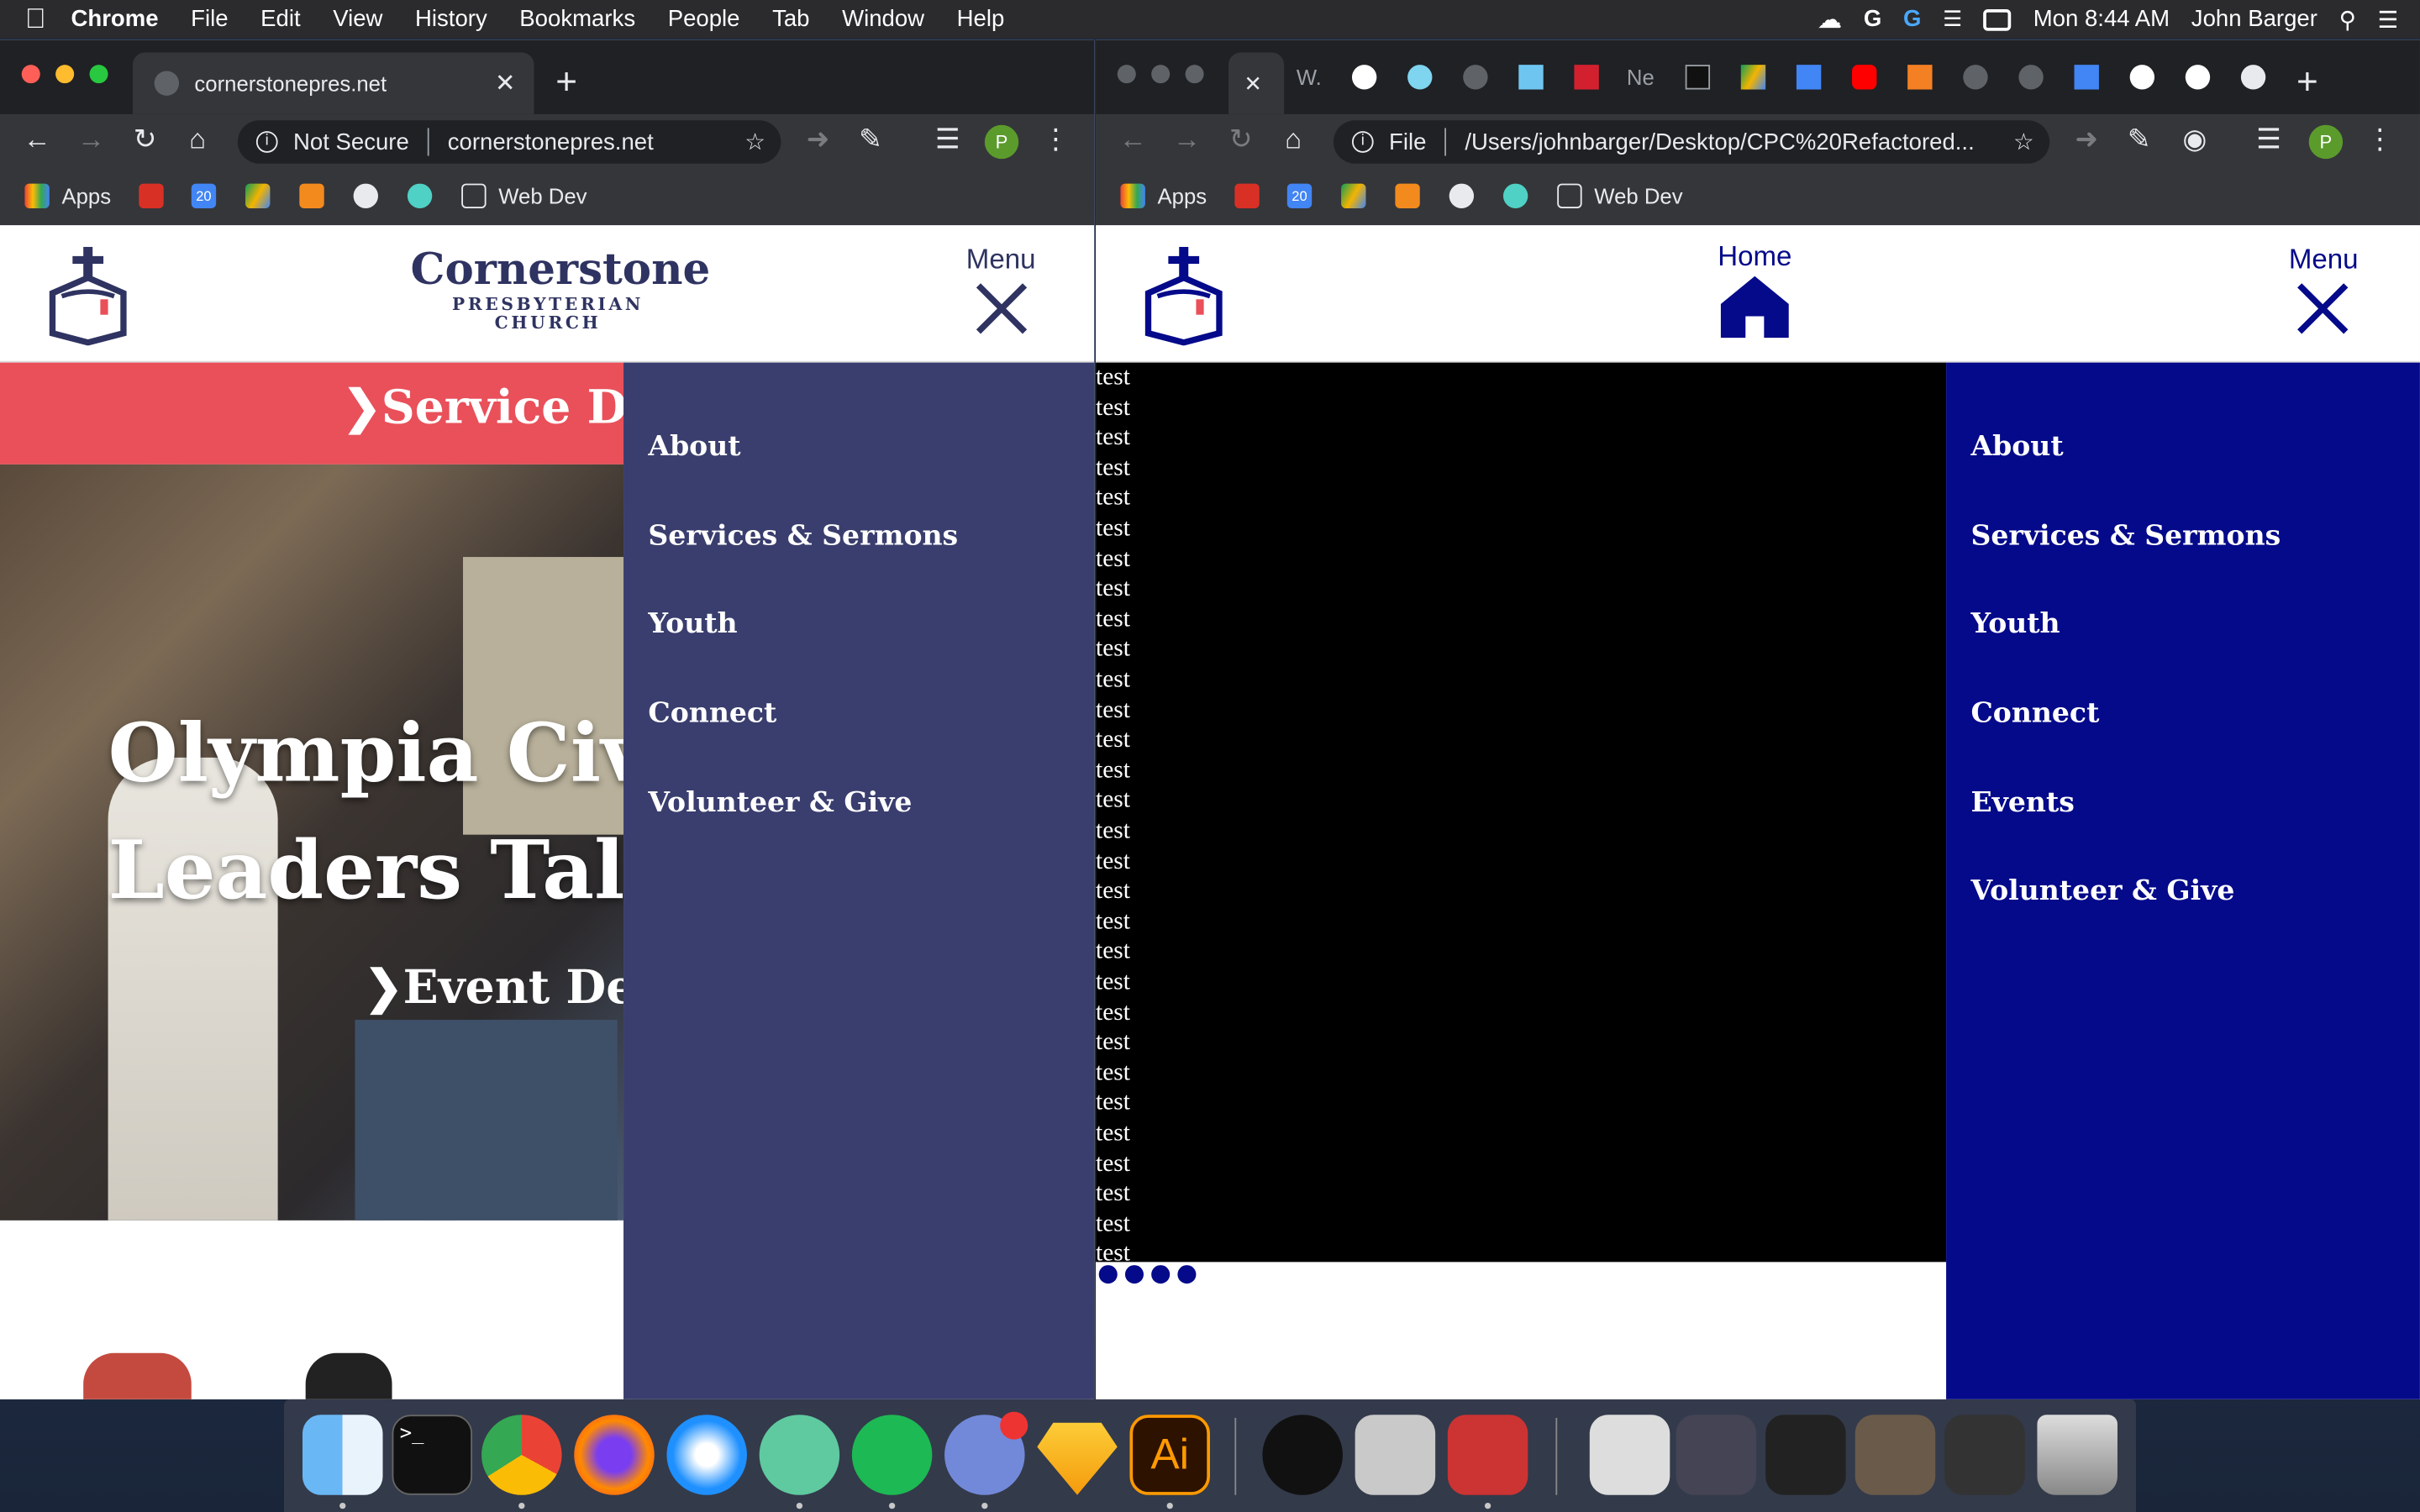 This screenshot has width=2420, height=1512. What do you see at coordinates (1620, 195) in the screenshot?
I see `bookmark-folder-webdev: Web Dev` at bounding box center [1620, 195].